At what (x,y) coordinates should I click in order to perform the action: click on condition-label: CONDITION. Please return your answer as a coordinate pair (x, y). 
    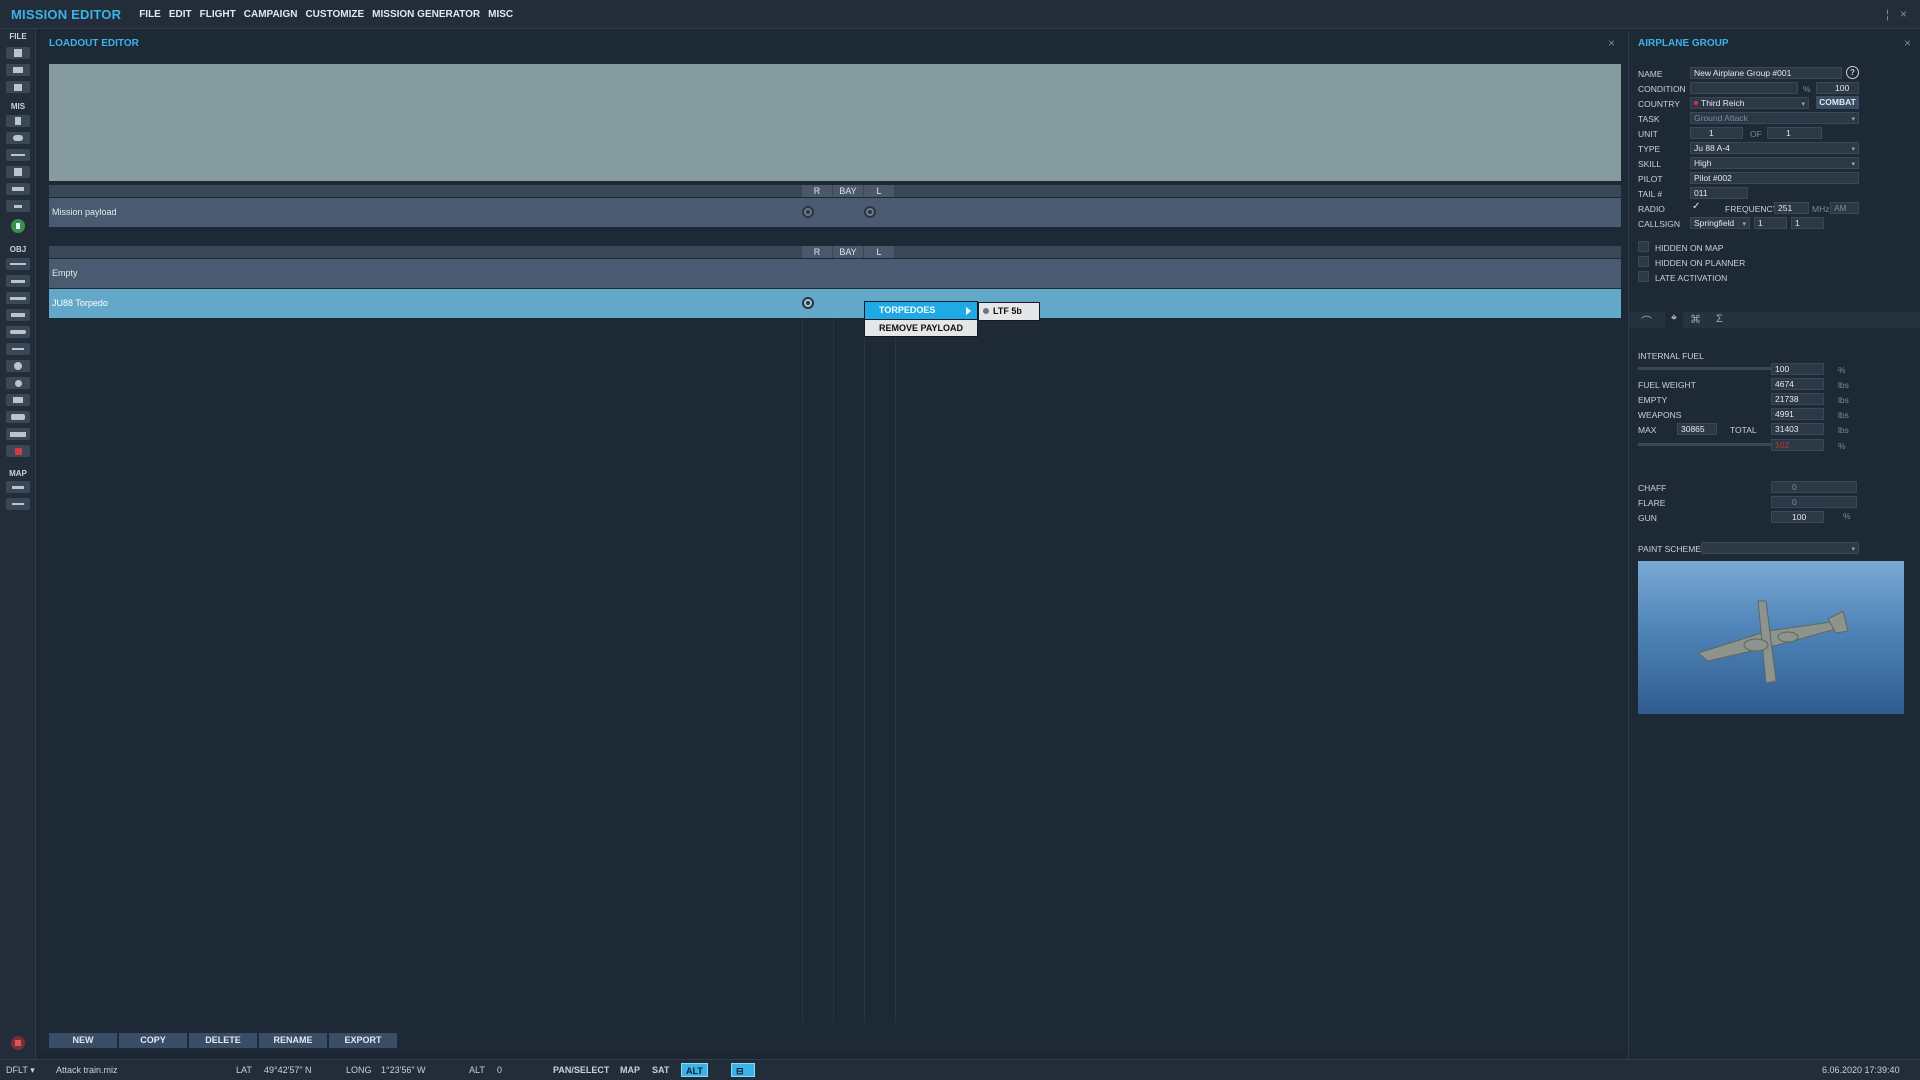
    Looking at the image, I should click on (1662, 89).